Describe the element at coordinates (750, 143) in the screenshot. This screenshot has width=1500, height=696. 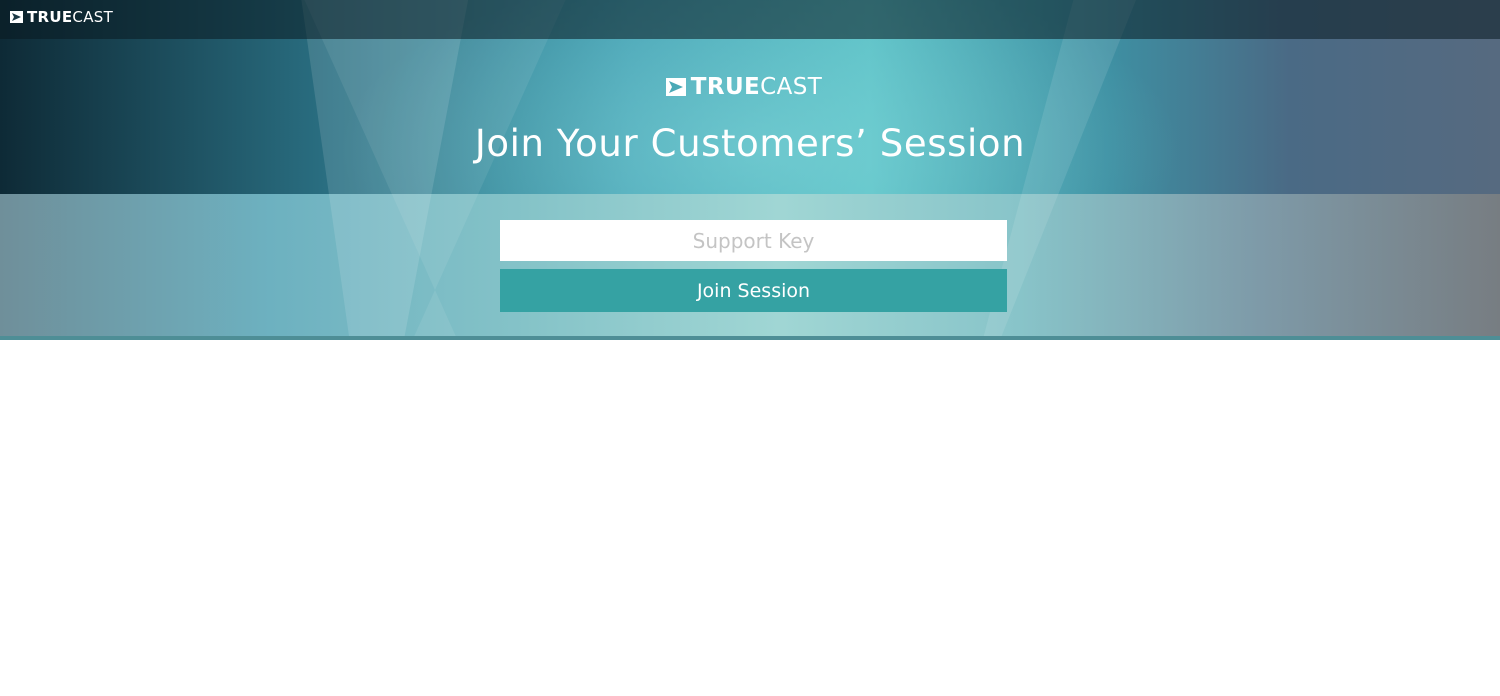
I see `page-title: Join Your Customers’ Session` at that location.